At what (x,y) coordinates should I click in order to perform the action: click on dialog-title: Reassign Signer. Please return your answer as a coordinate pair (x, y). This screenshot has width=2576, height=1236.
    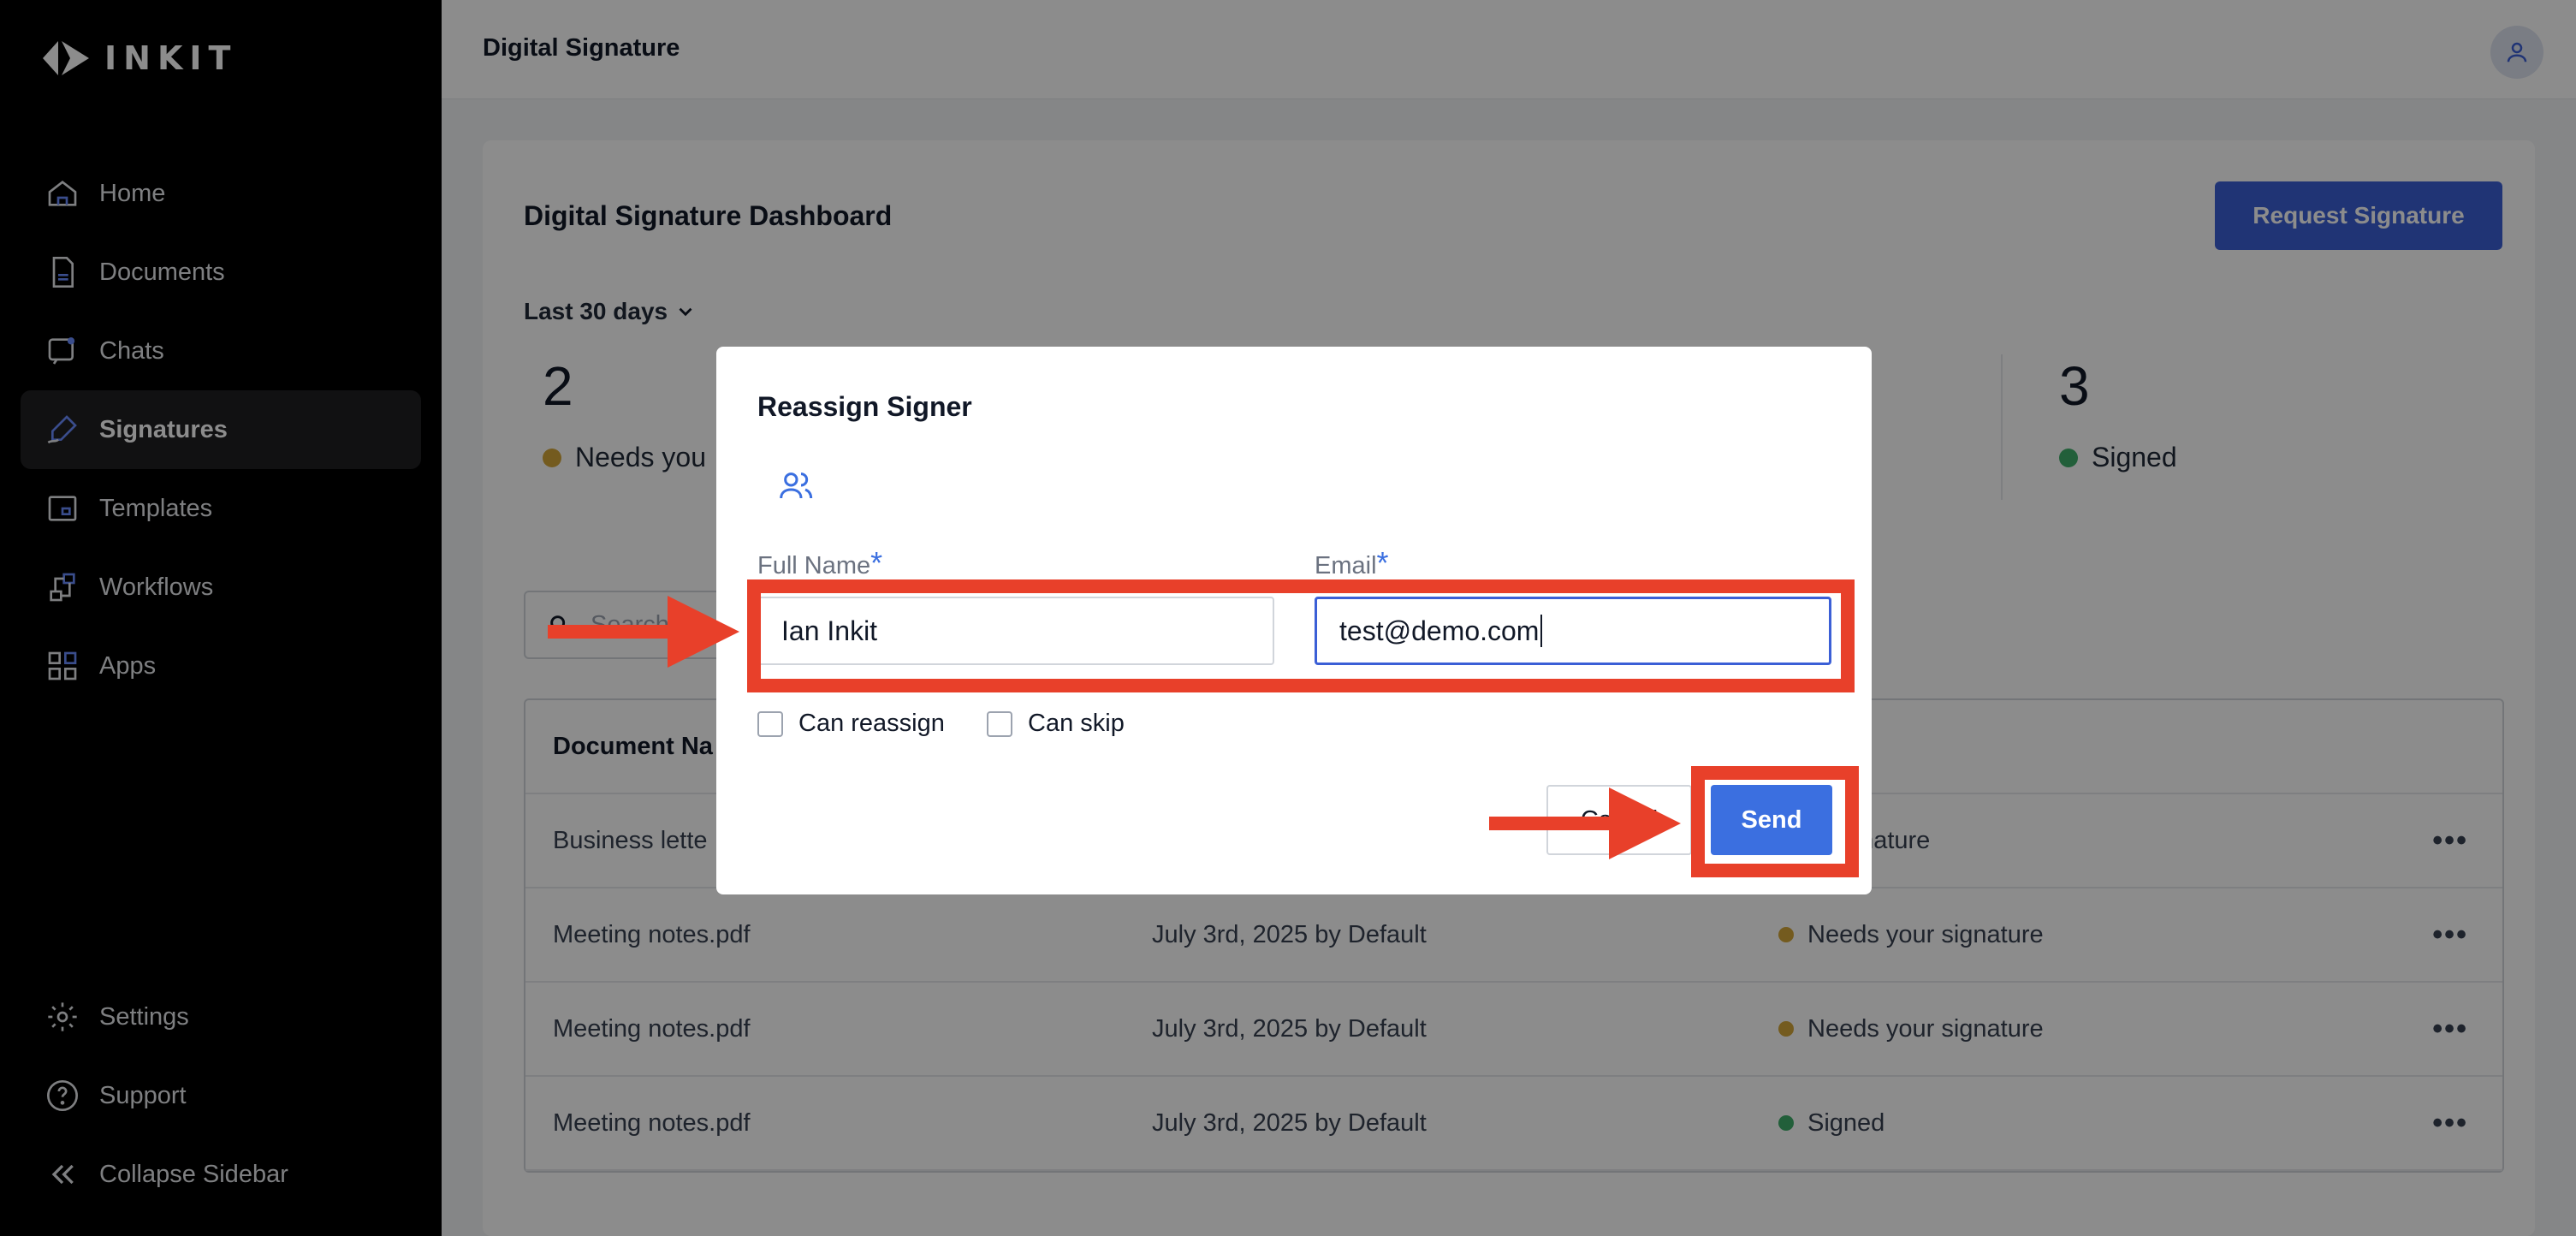
    Looking at the image, I should click on (864, 406).